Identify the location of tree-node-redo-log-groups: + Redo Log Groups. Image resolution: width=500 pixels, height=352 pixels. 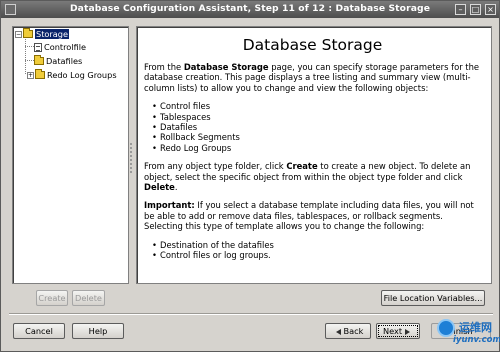
(72, 75).